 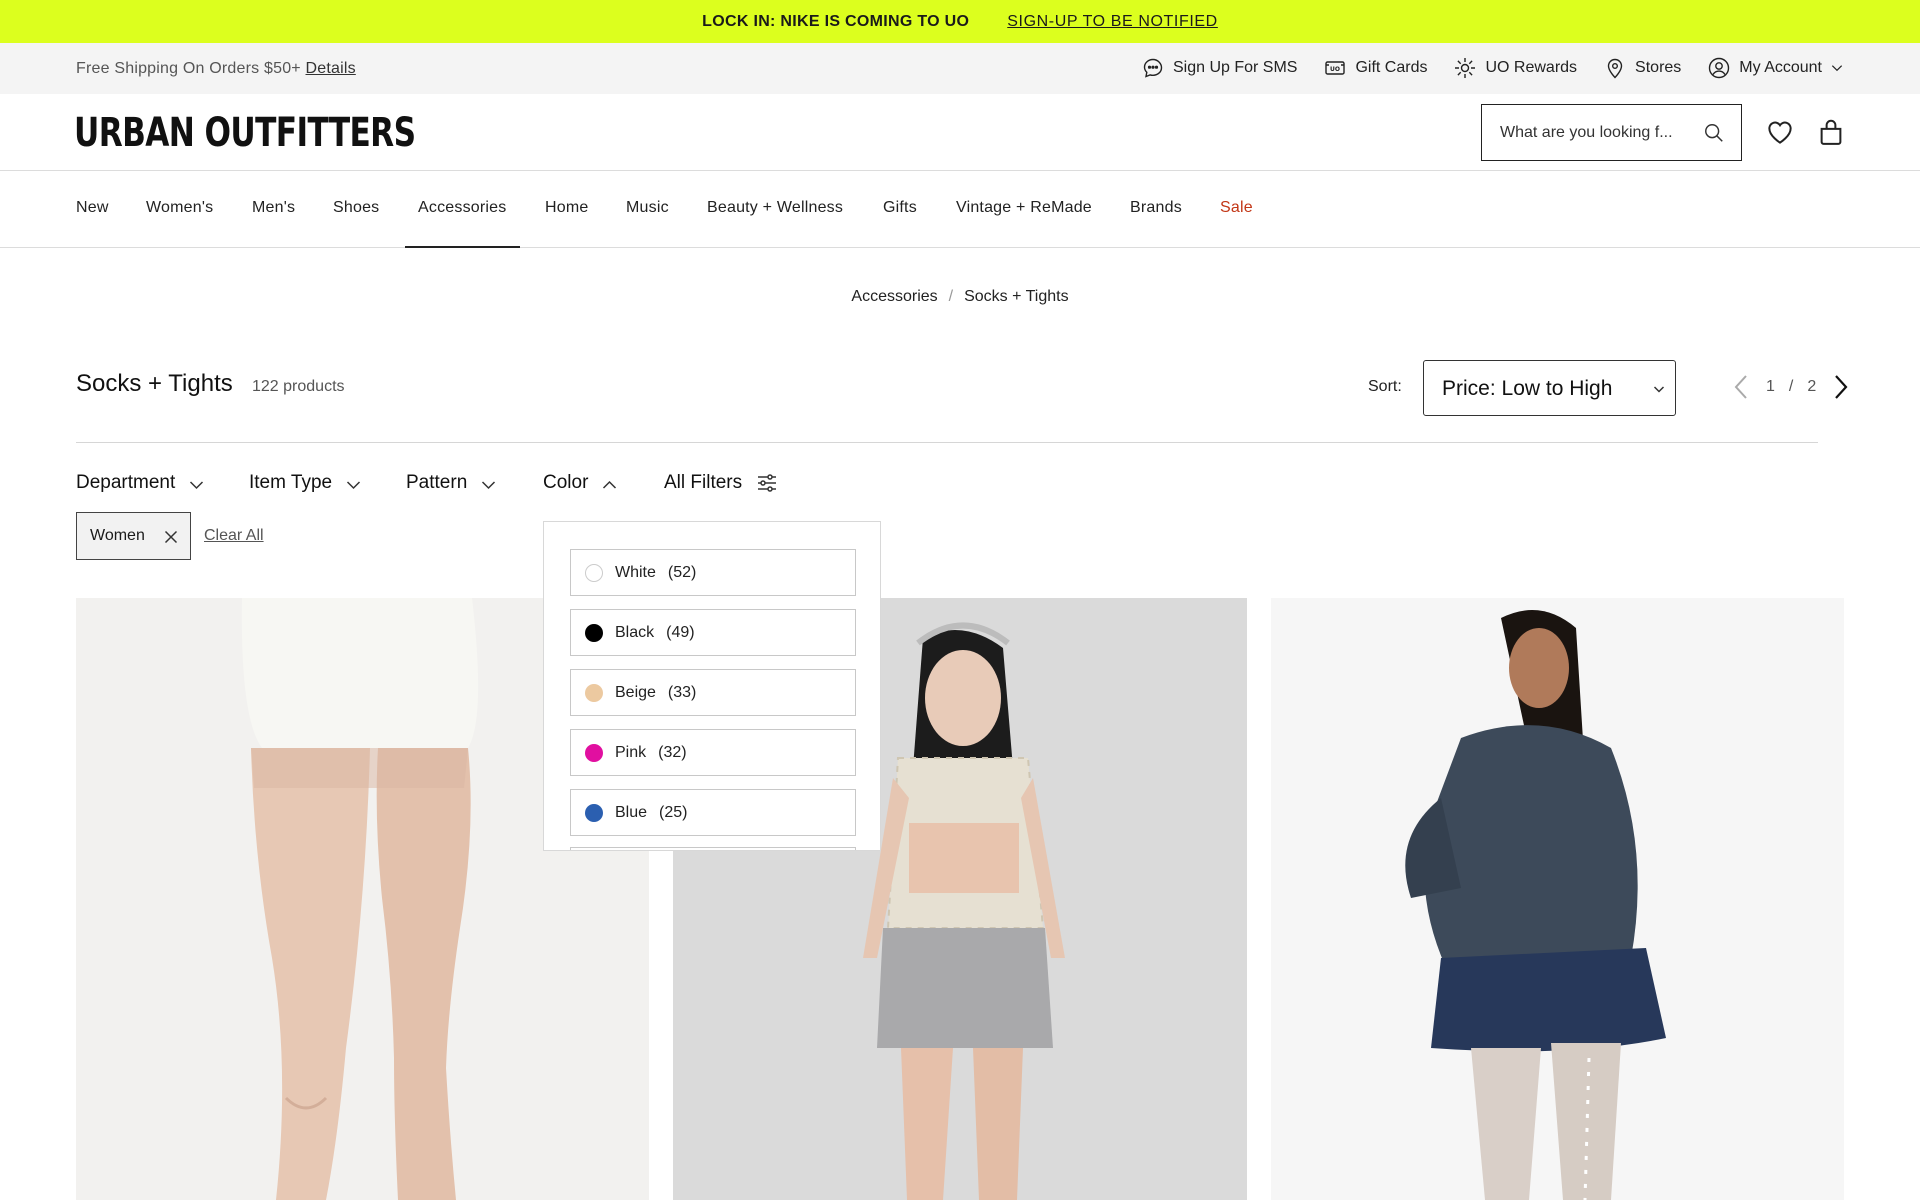 What do you see at coordinates (1391, 67) in the screenshot?
I see `gift-cards-label: Gift Cards` at bounding box center [1391, 67].